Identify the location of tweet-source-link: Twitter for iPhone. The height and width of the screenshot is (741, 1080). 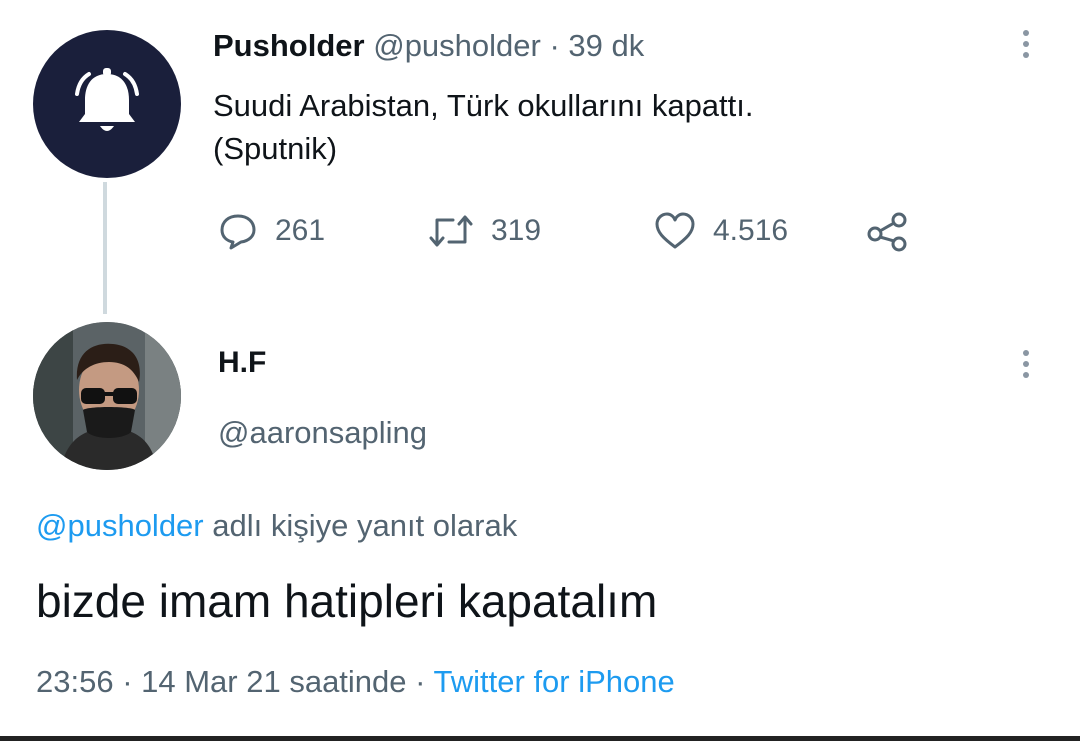
(554, 681).